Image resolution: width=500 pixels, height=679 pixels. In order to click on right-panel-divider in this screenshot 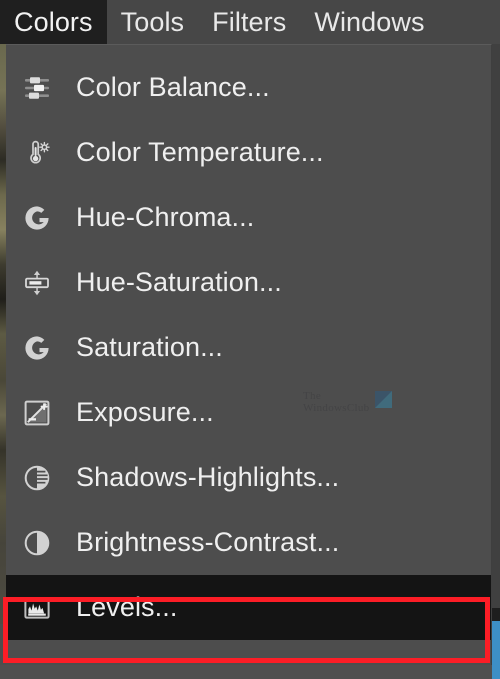, I will do `click(496, 615)`.